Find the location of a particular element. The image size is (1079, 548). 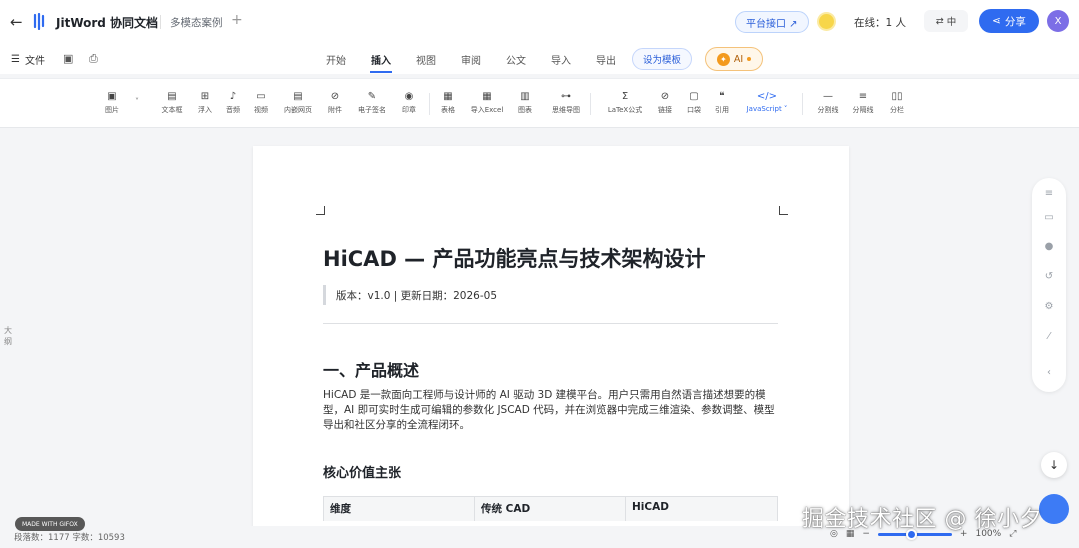

table-header-cell: 维度 is located at coordinates (399, 509).